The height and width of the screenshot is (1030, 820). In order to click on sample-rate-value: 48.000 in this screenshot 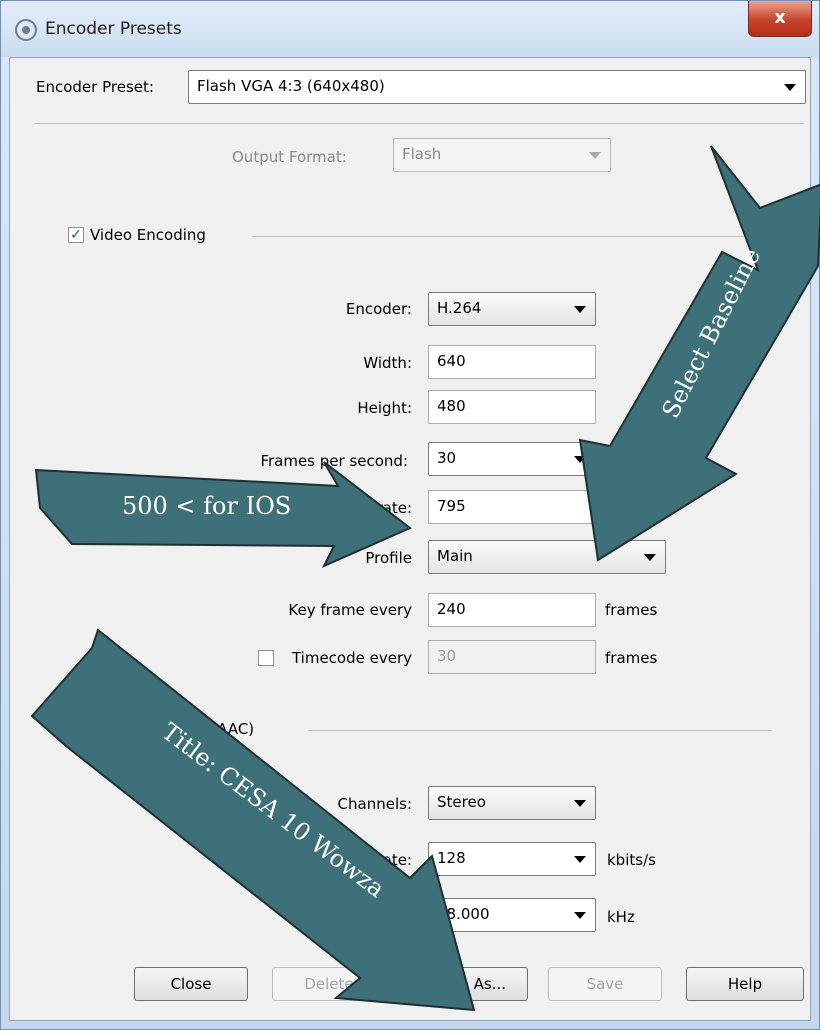, I will do `click(463, 914)`.